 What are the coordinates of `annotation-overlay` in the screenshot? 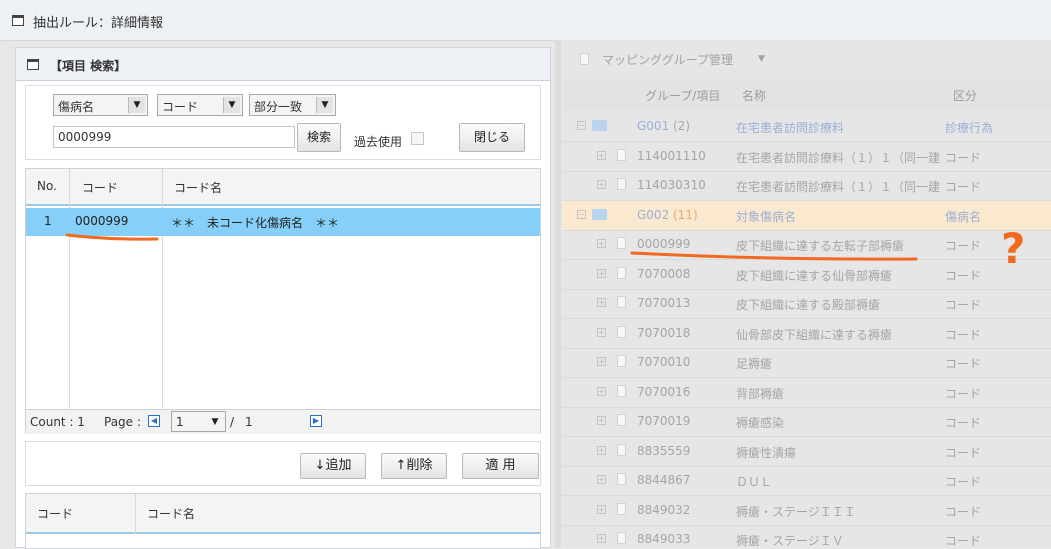 It's located at (491, 247).